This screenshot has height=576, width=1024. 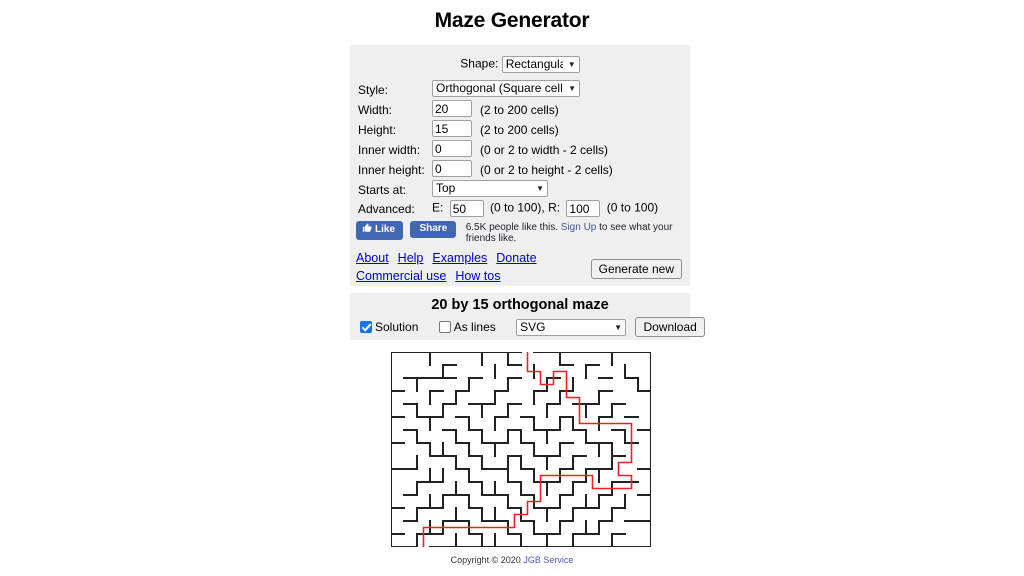 What do you see at coordinates (391, 170) in the screenshot?
I see `inner-height-label: Inner height:` at bounding box center [391, 170].